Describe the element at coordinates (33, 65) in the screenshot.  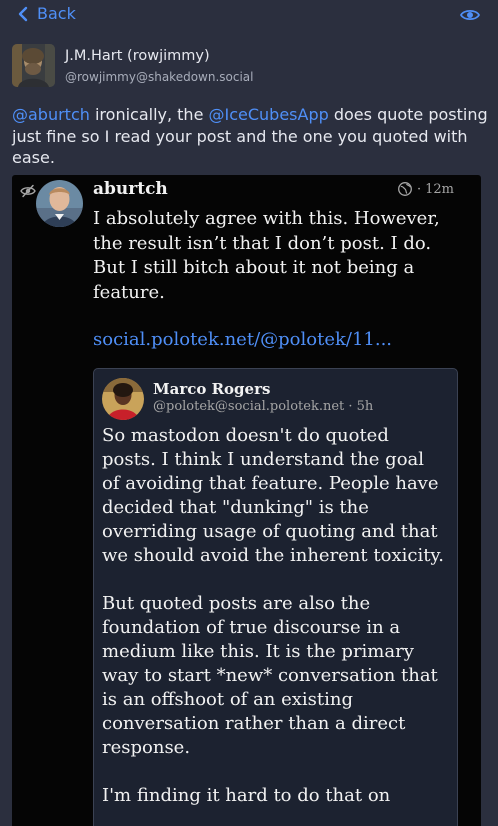
I see `author-avatar` at that location.